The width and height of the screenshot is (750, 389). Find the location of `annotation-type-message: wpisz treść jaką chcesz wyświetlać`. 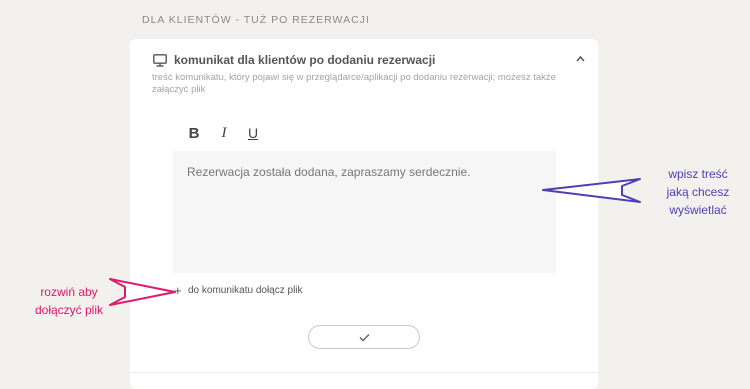

annotation-type-message: wpisz treść jaką chcesz wyświetlać is located at coordinates (698, 192).